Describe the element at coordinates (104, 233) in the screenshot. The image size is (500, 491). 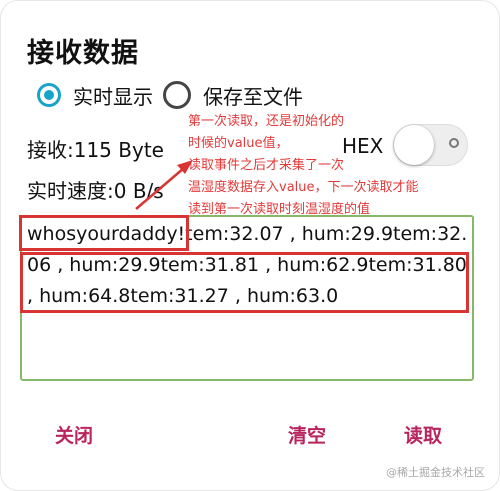
I see `highlight-initial-value-box` at that location.